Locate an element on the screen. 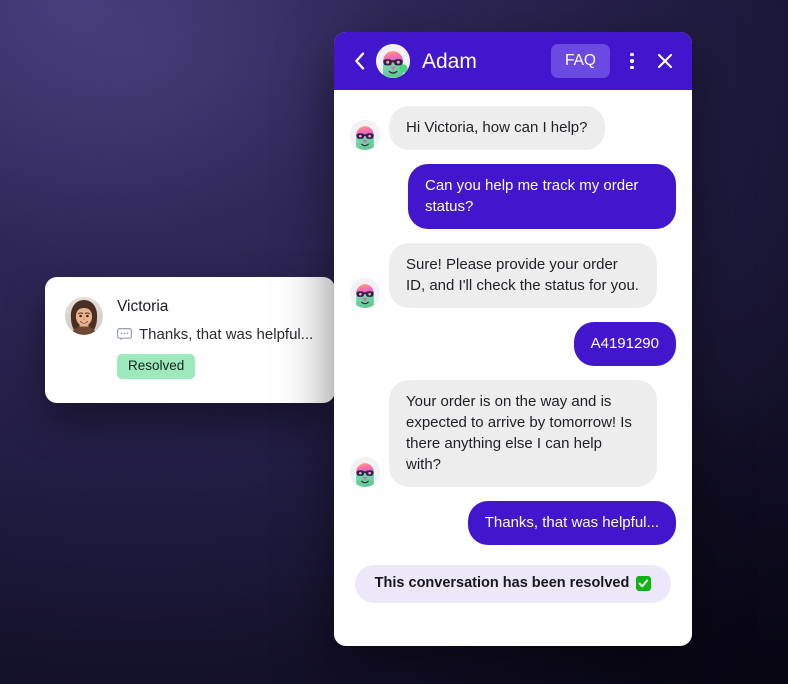  close-button is located at coordinates (665, 61).